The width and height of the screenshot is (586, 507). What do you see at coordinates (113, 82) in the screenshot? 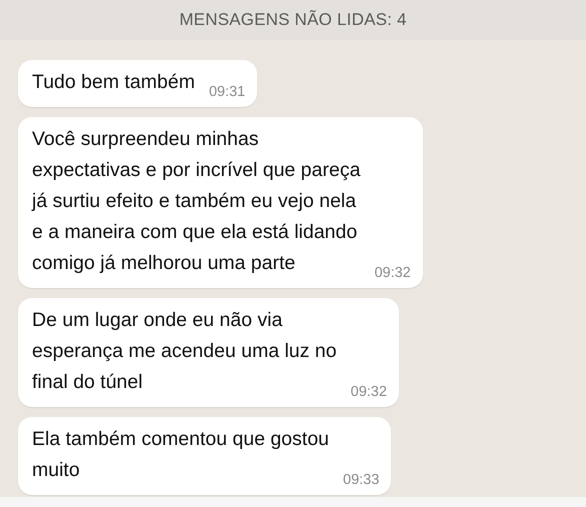
I see `message-text: Tudo bem também` at bounding box center [113, 82].